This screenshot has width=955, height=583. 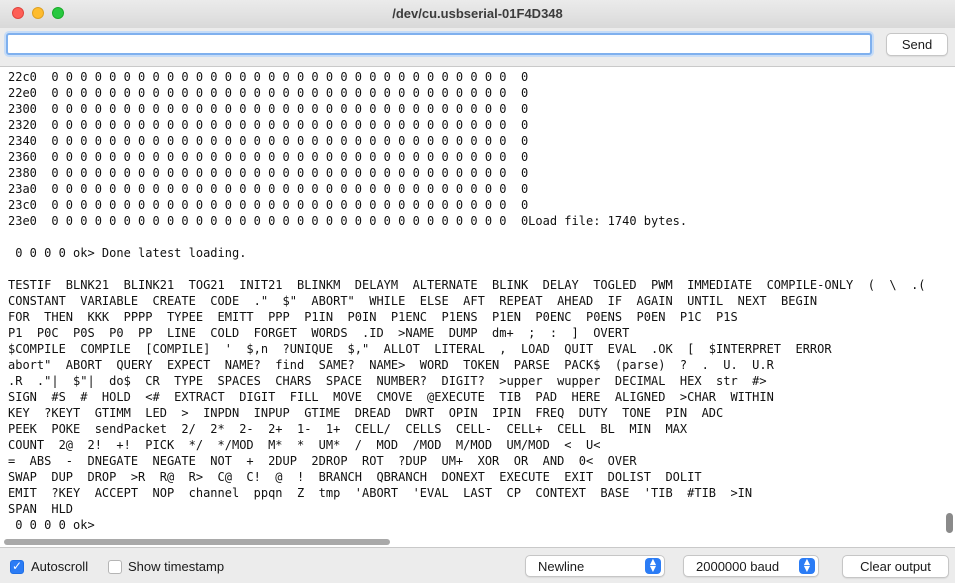 I want to click on horizontal-scrollbar, so click(x=477, y=542).